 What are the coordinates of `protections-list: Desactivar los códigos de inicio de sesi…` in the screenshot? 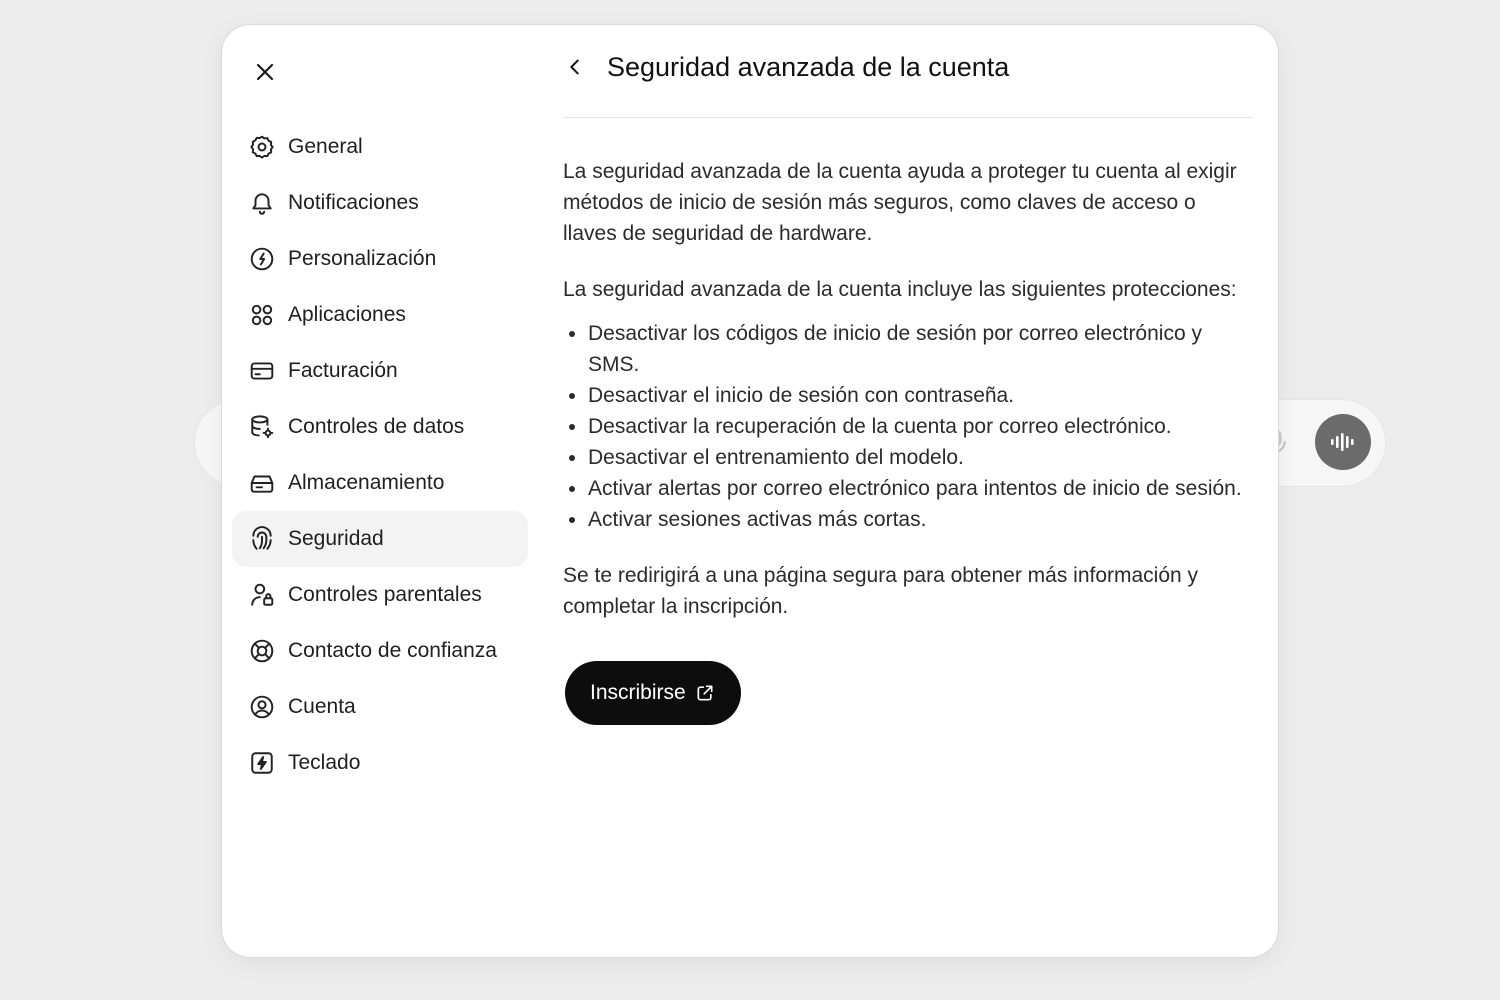 It's located at (908, 426).